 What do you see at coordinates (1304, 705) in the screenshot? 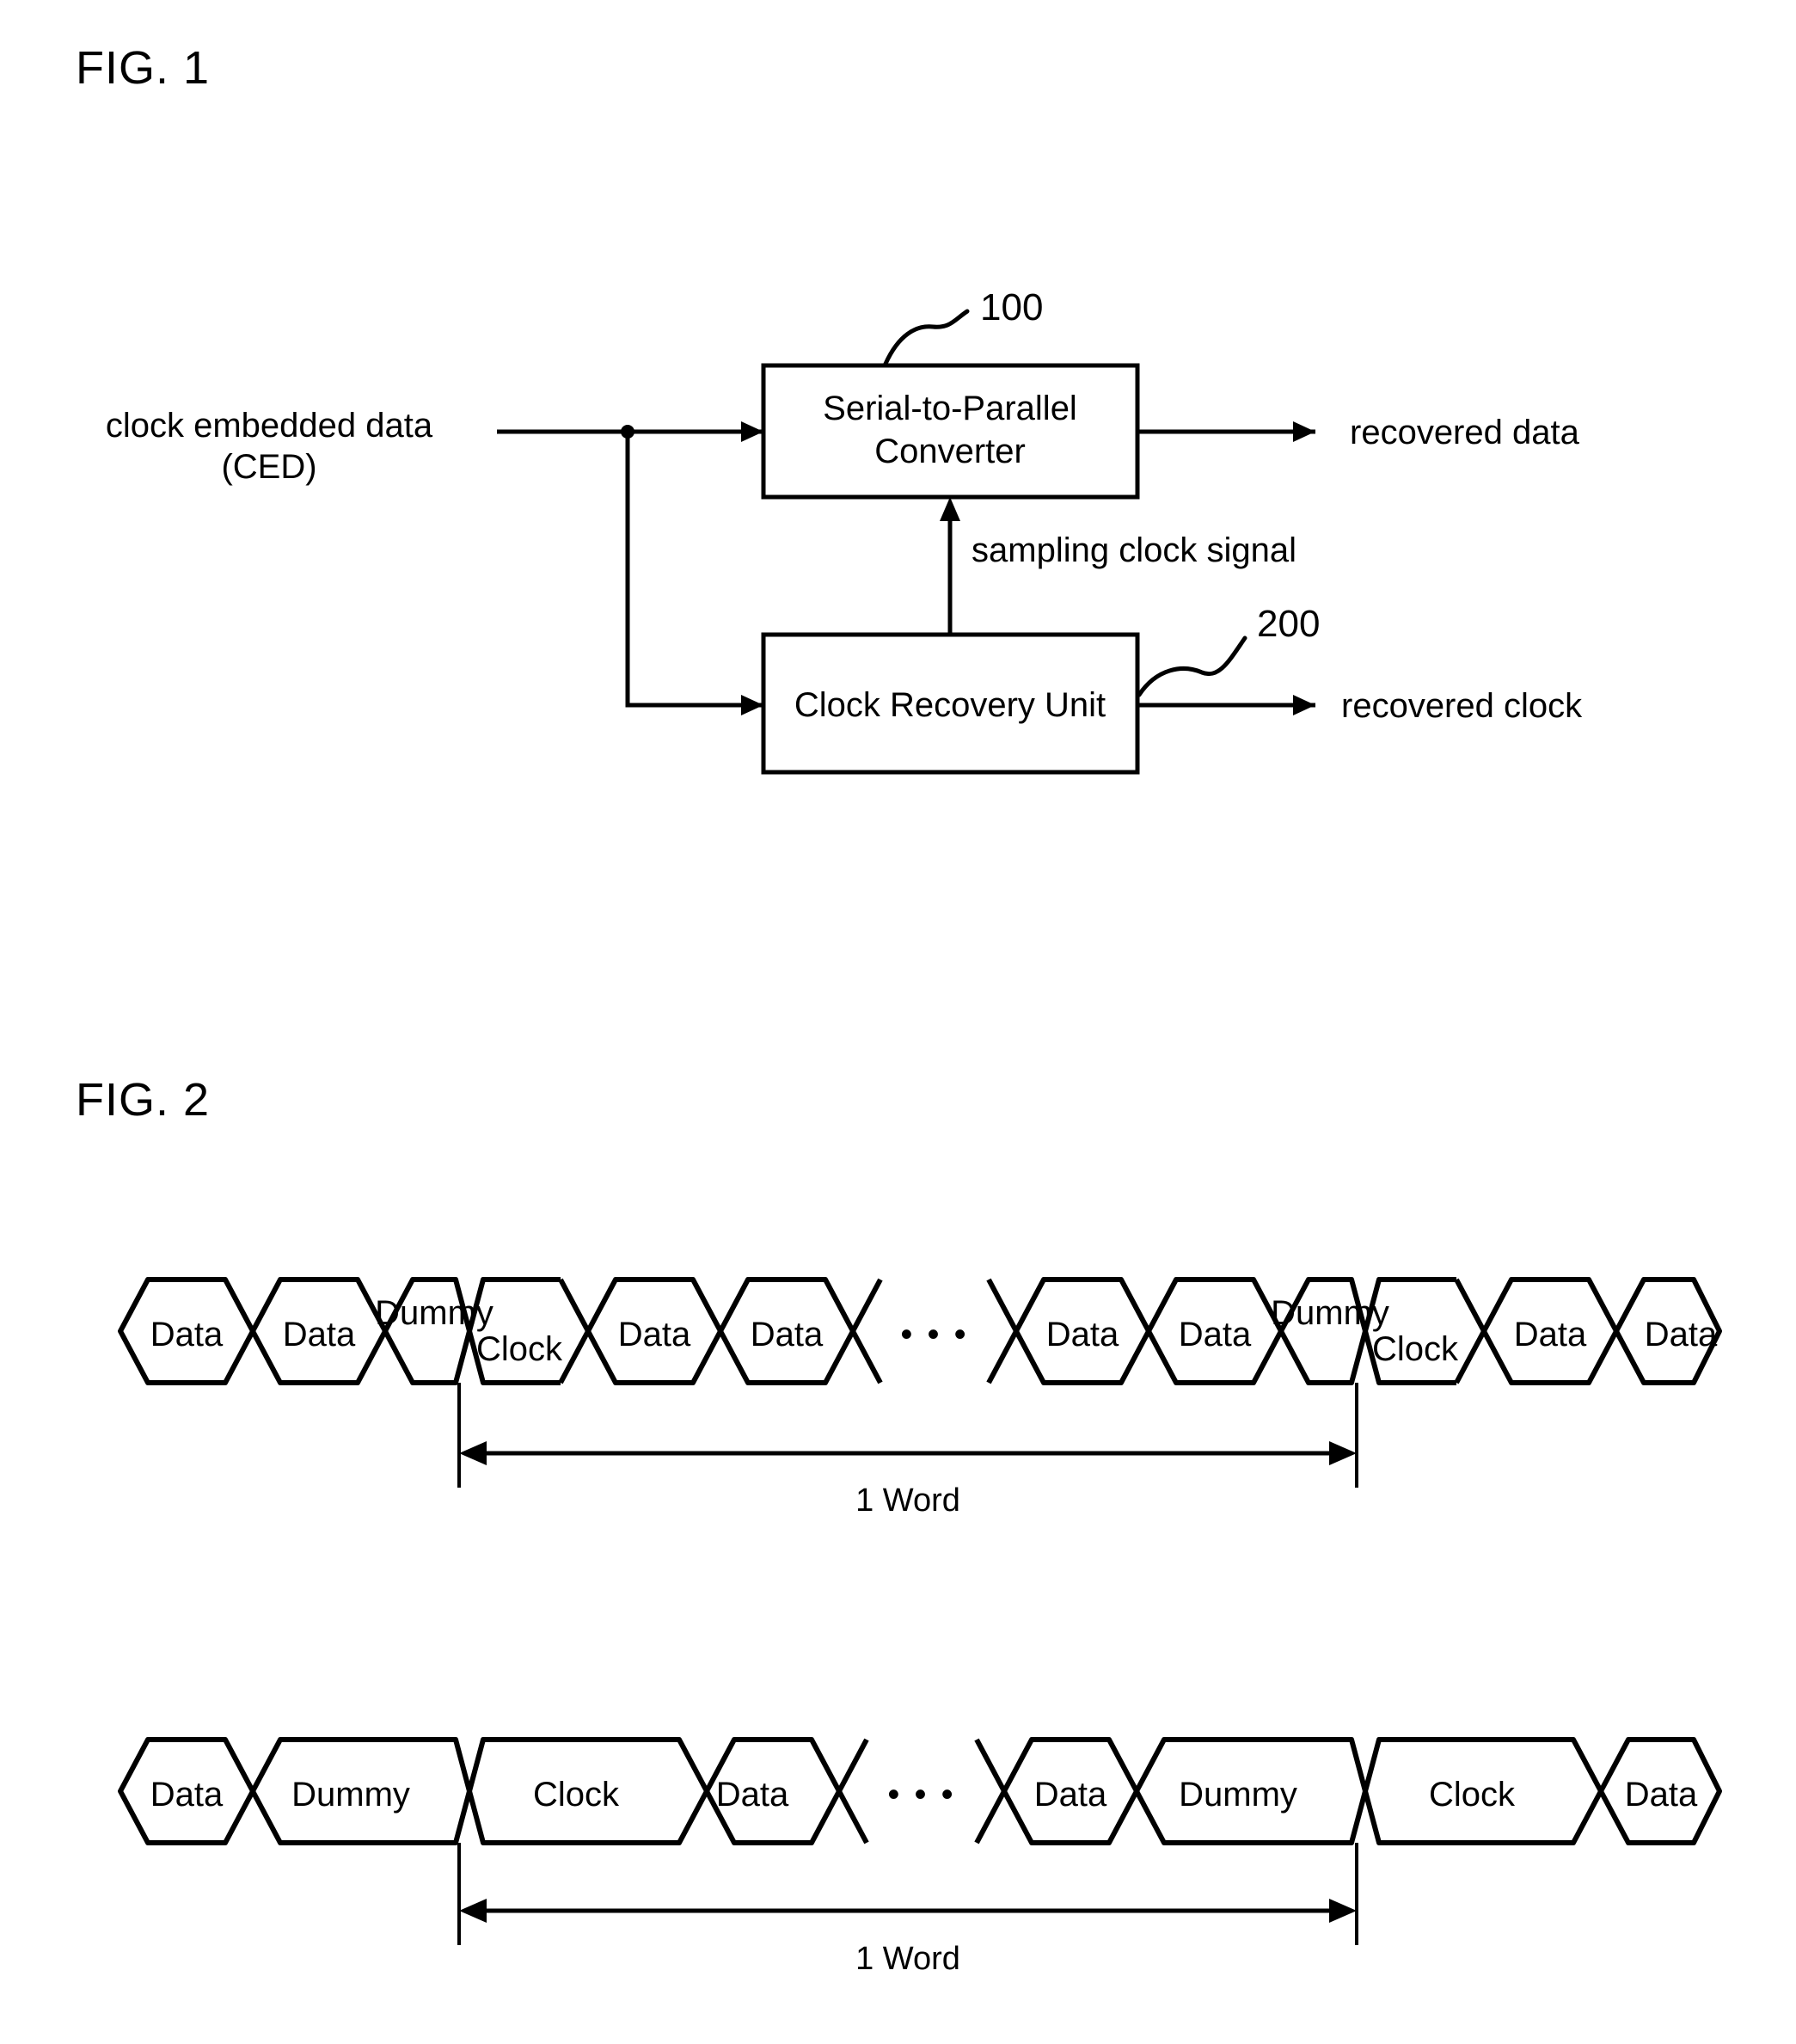
I see `recovered-clock-arrowhead` at bounding box center [1304, 705].